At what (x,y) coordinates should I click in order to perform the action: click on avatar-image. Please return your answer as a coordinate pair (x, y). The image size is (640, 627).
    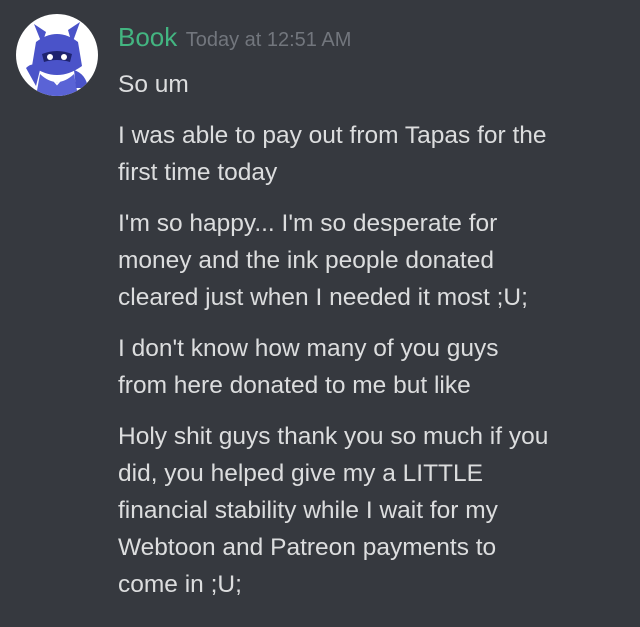
    Looking at the image, I should click on (57, 55).